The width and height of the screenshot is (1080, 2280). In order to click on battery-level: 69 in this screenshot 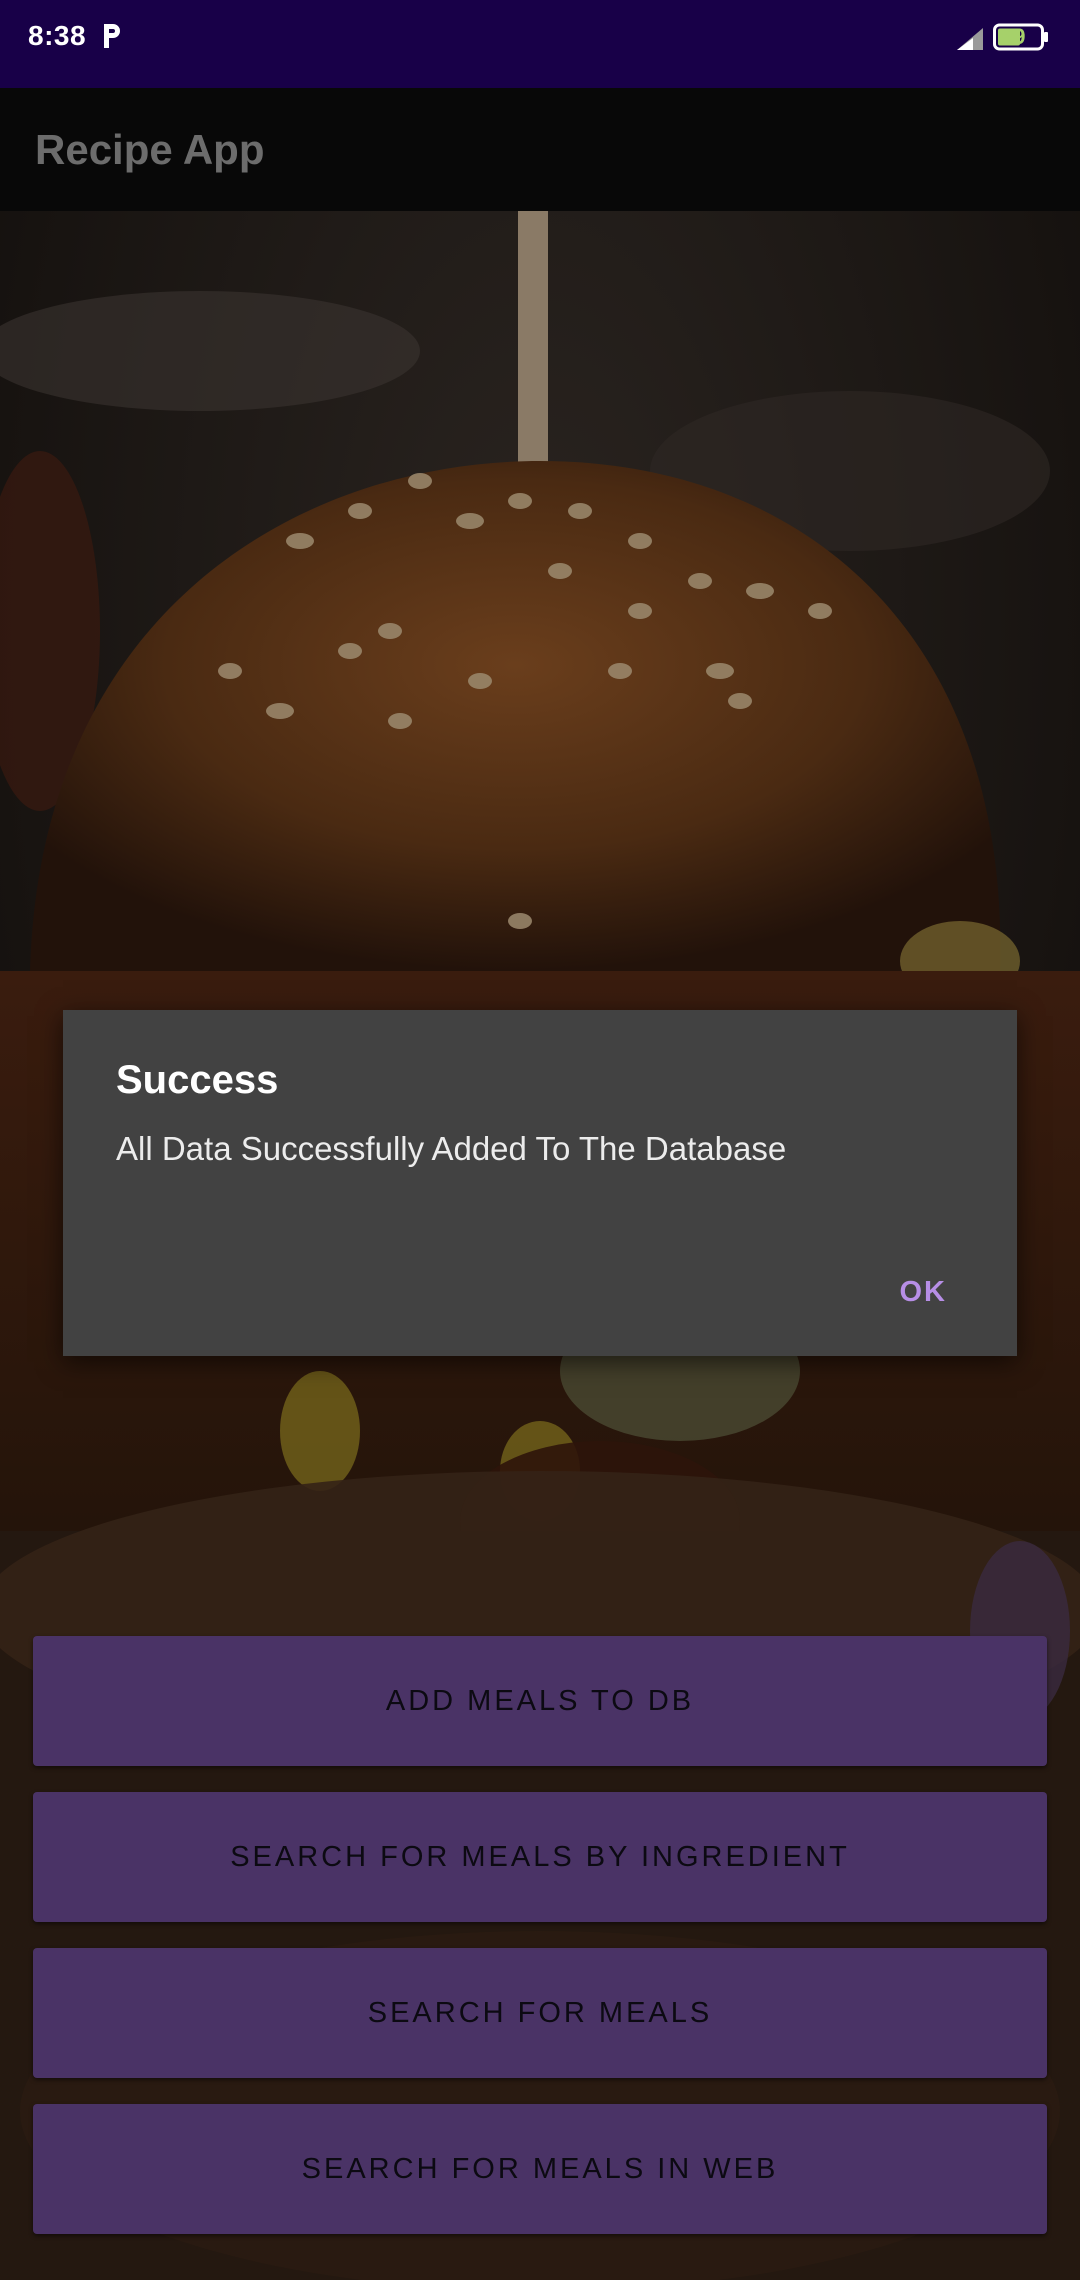, I will do `click(1013, 36)`.